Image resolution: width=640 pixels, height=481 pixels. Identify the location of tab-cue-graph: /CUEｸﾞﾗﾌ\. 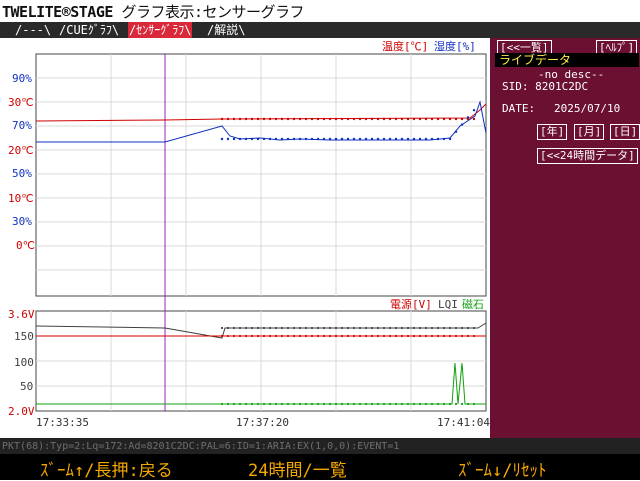
(89, 30).